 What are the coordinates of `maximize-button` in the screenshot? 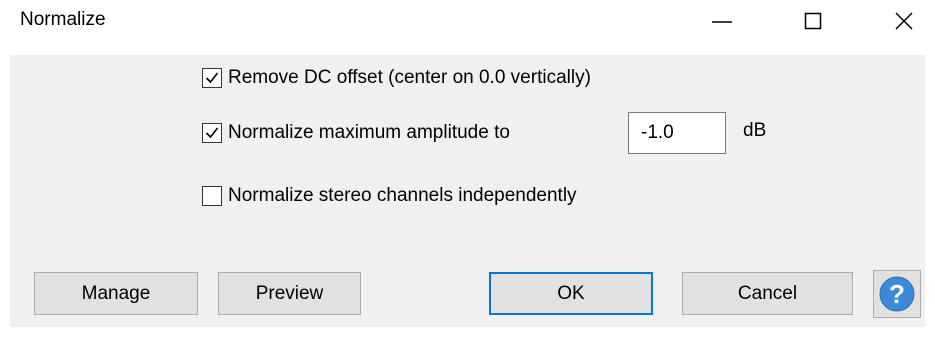 It's located at (814, 22).